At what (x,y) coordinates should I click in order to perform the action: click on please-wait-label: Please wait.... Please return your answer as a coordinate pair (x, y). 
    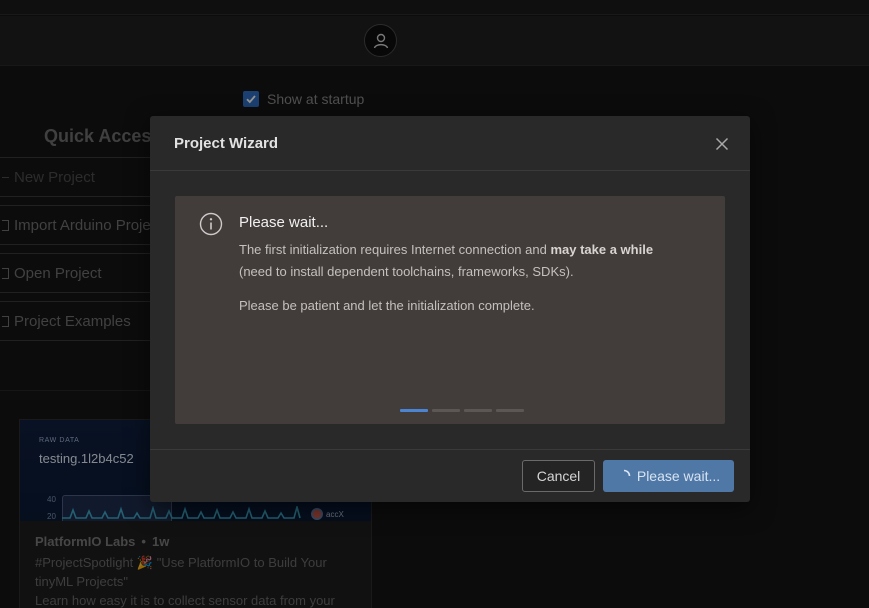
    Looking at the image, I should click on (678, 476).